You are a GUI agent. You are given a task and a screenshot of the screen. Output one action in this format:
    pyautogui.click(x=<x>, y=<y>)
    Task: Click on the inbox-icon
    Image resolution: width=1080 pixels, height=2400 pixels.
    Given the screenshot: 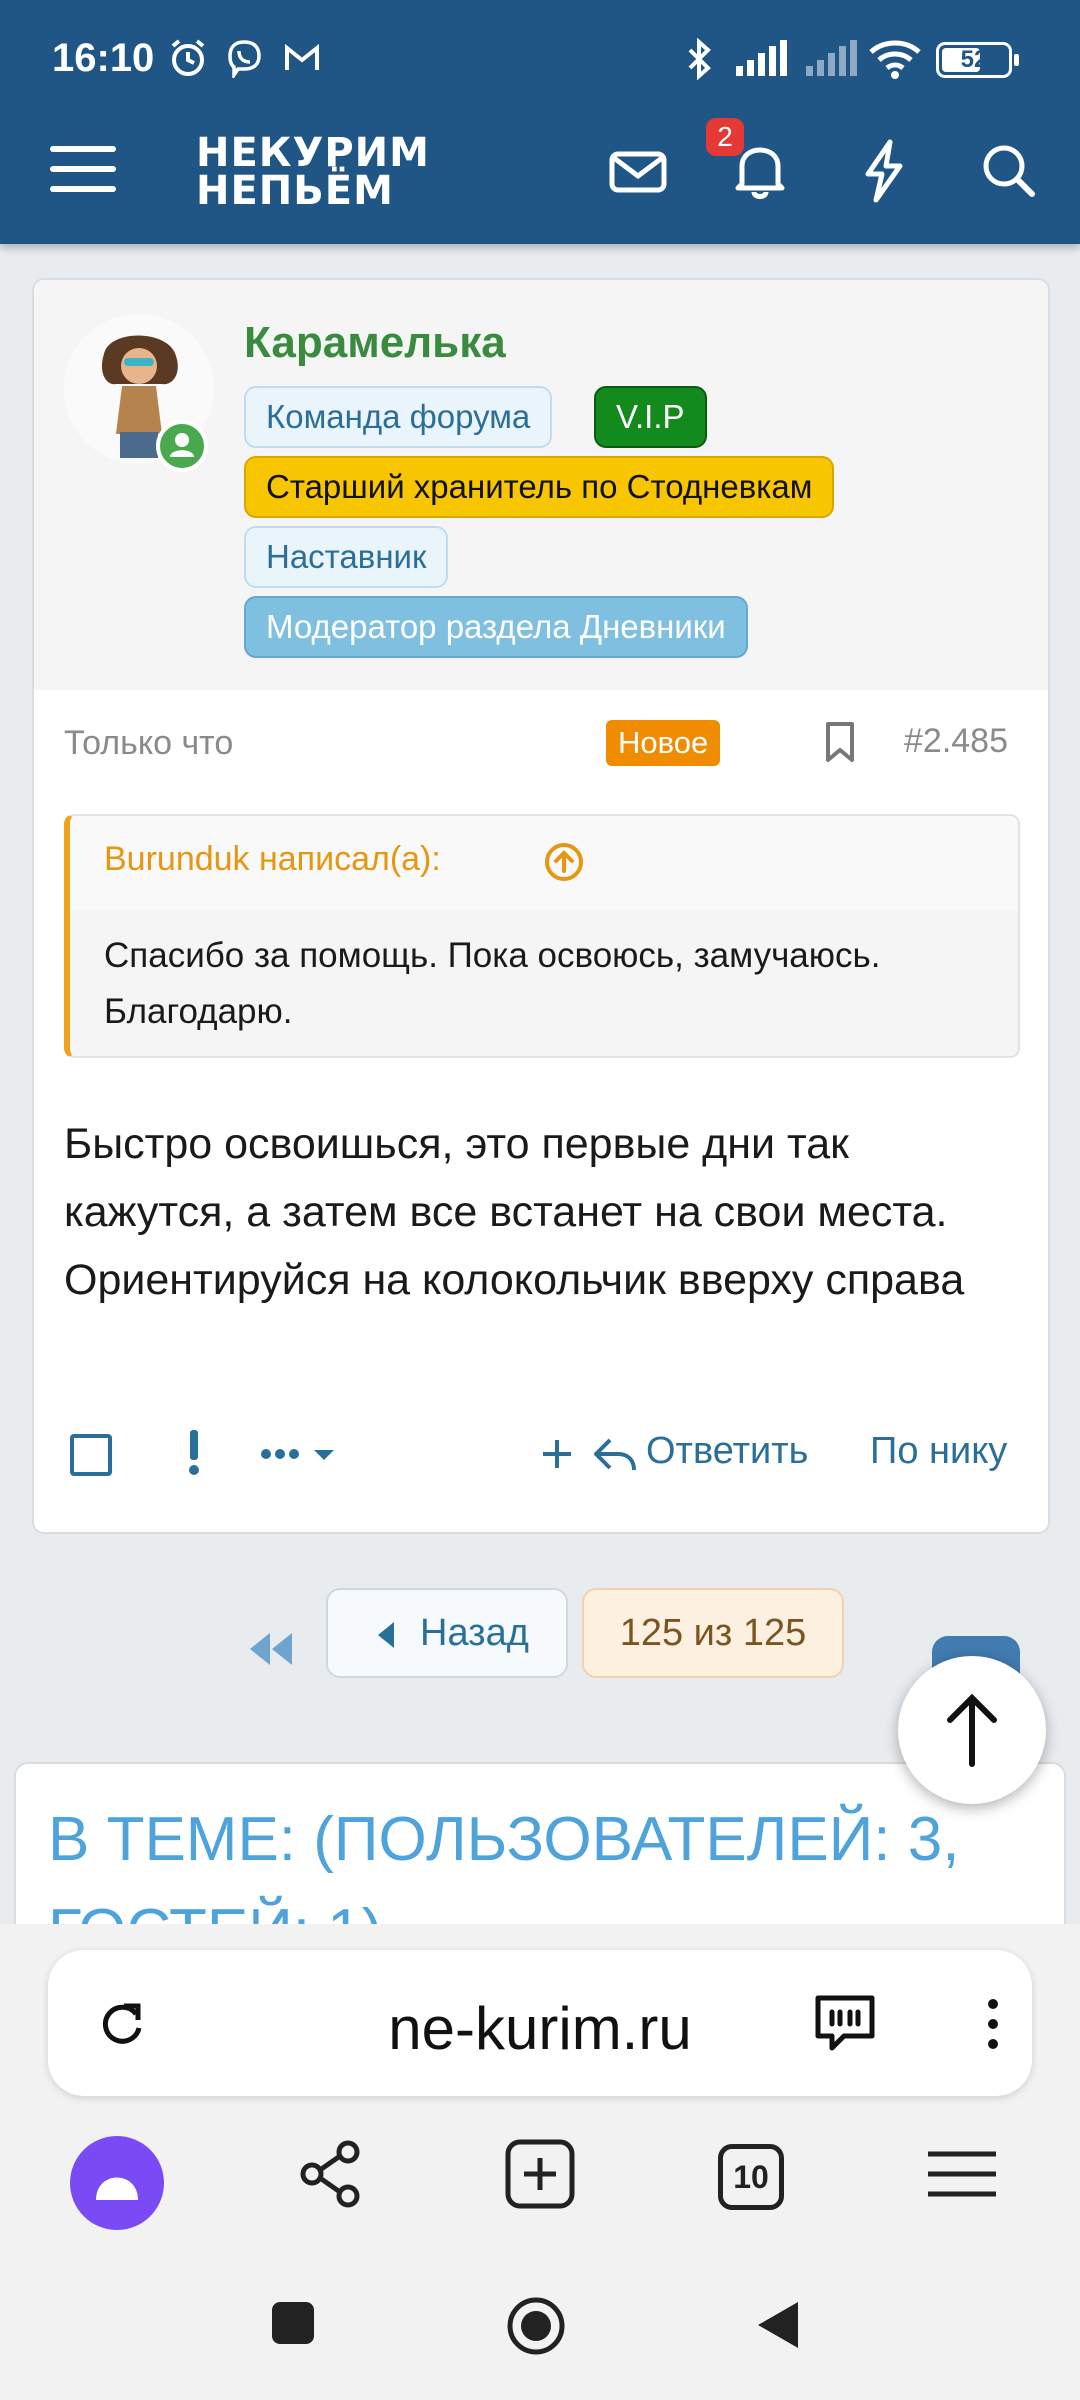 What is the action you would take?
    pyautogui.click(x=638, y=170)
    